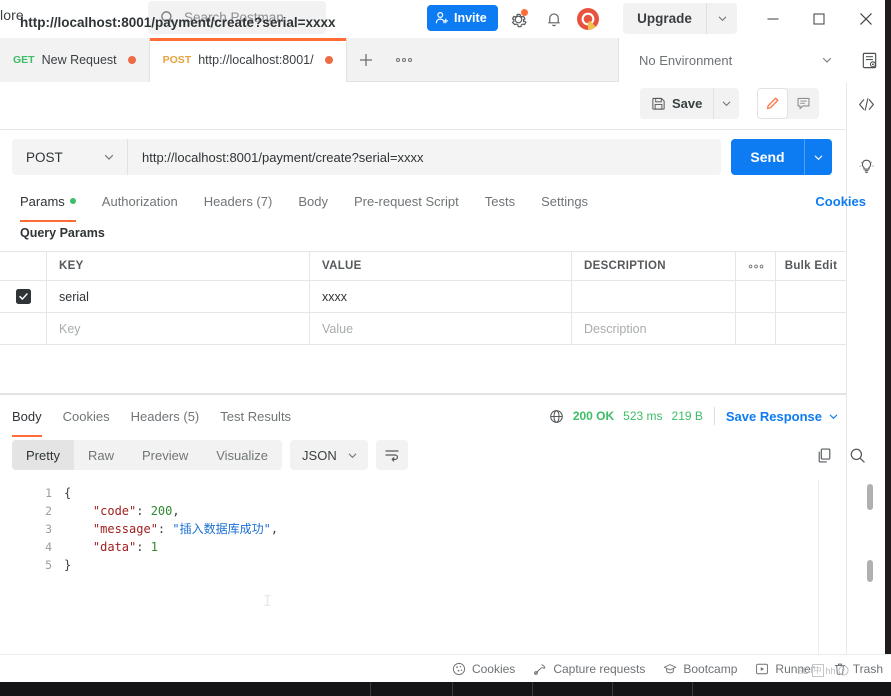 The width and height of the screenshot is (891, 696). I want to click on scrollbar-thumb-bottom, so click(870, 571).